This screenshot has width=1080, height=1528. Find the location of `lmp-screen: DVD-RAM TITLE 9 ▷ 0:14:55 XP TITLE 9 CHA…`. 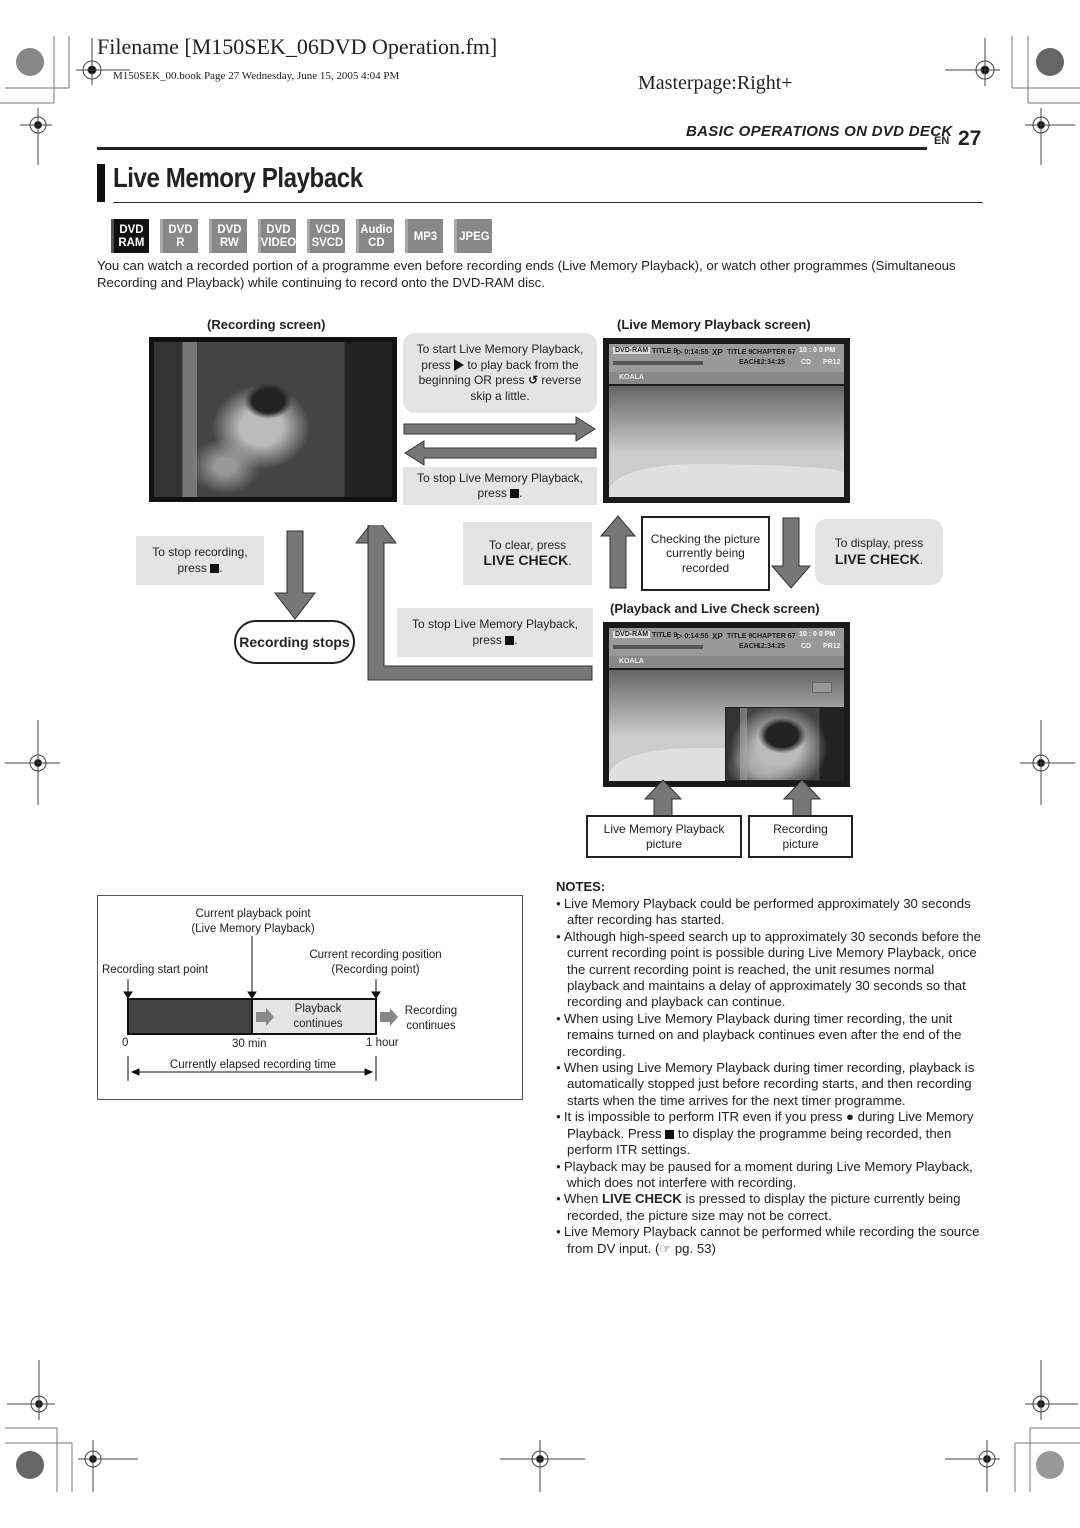

lmp-screen: DVD-RAM TITLE 9 ▷ 0:14:55 XP TITLE 9 CHA… is located at coordinates (726, 420).